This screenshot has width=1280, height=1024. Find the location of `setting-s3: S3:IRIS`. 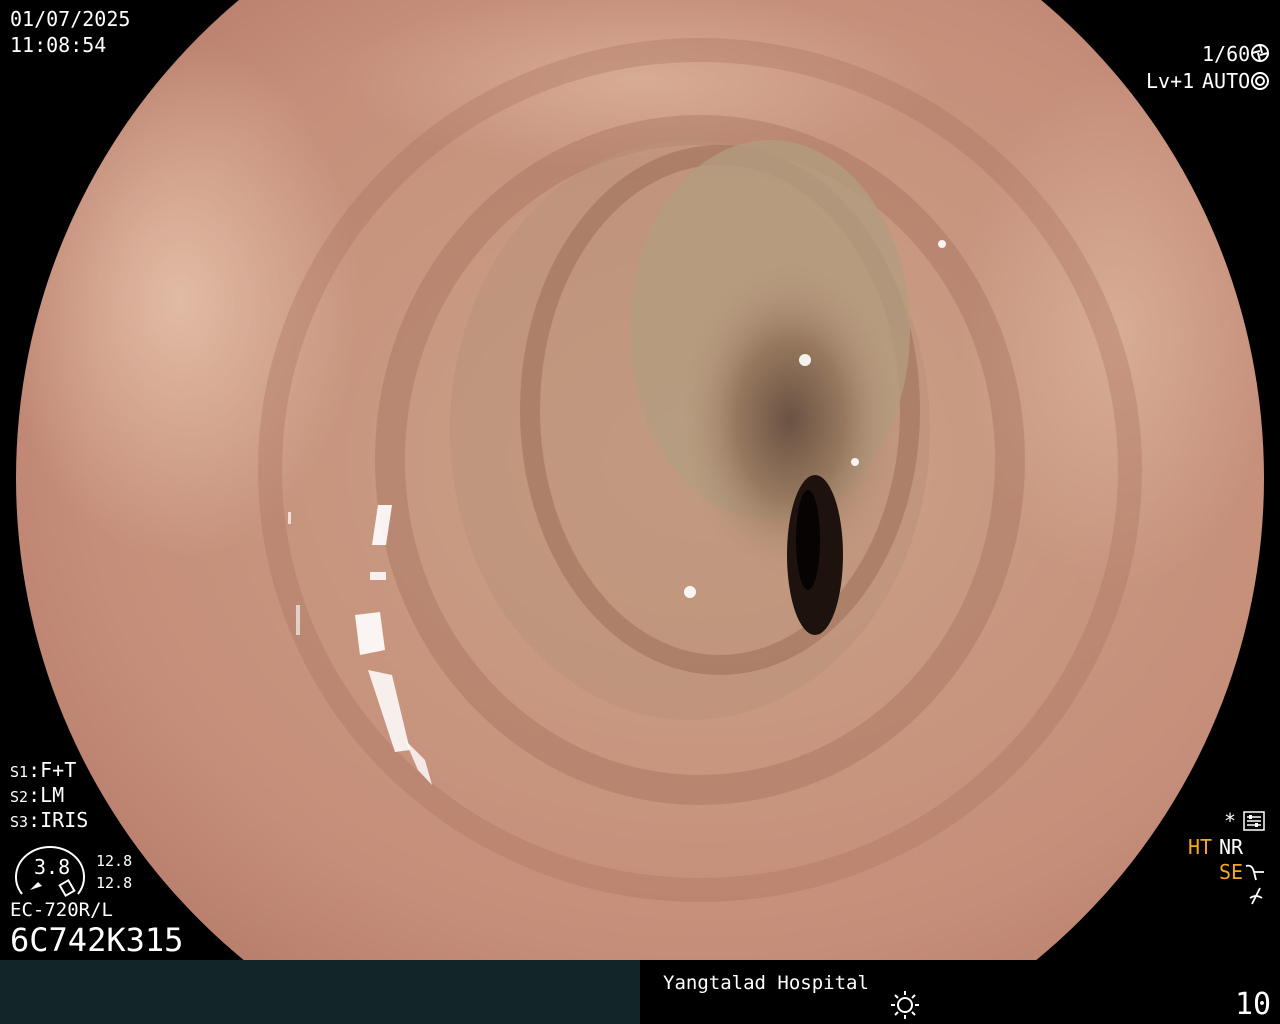

setting-s3: S3:IRIS is located at coordinates (49, 820).